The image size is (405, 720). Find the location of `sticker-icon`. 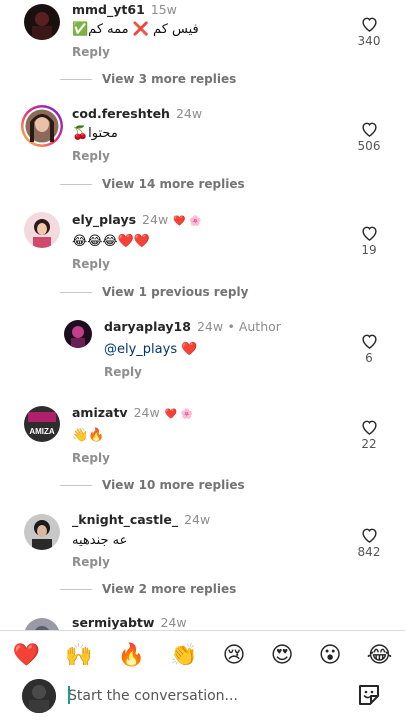

sticker-icon is located at coordinates (369, 695).